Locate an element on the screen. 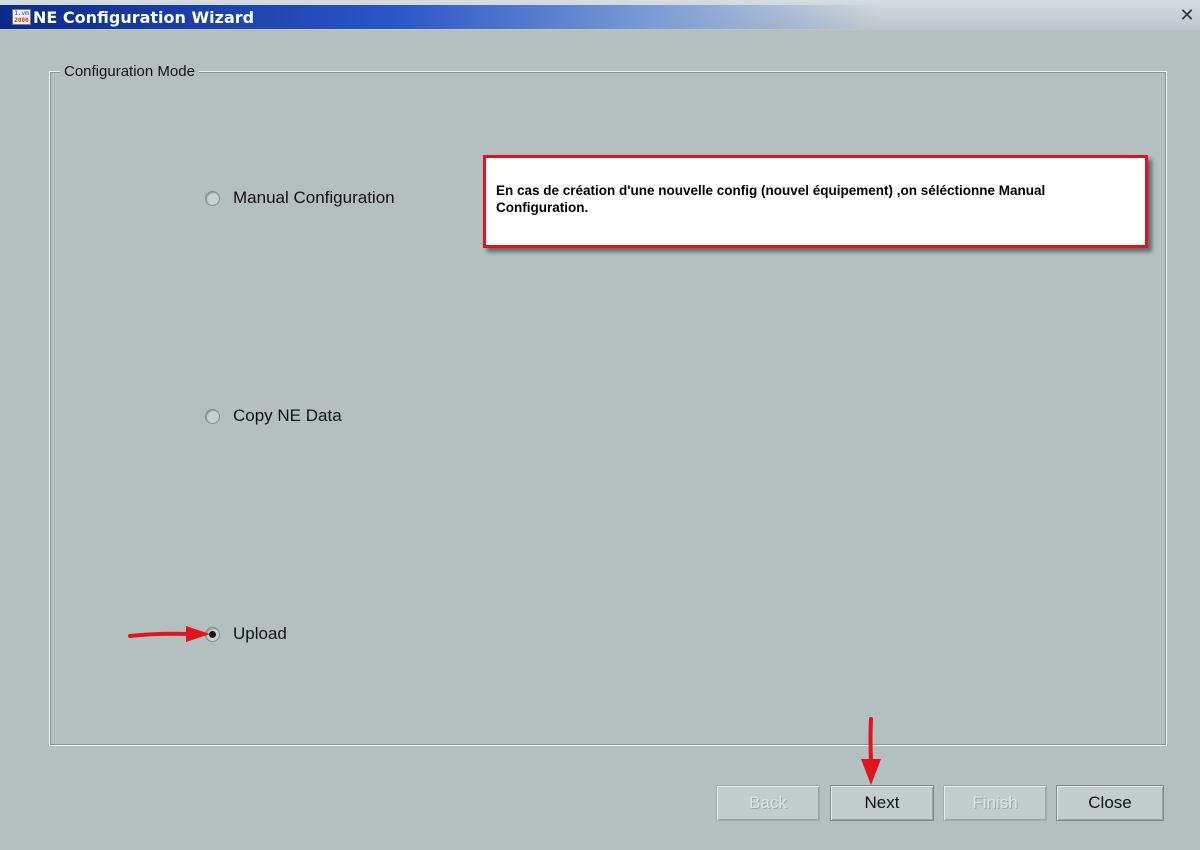 The width and height of the screenshot is (1200, 850). arrow-right-icon is located at coordinates (169, 634).